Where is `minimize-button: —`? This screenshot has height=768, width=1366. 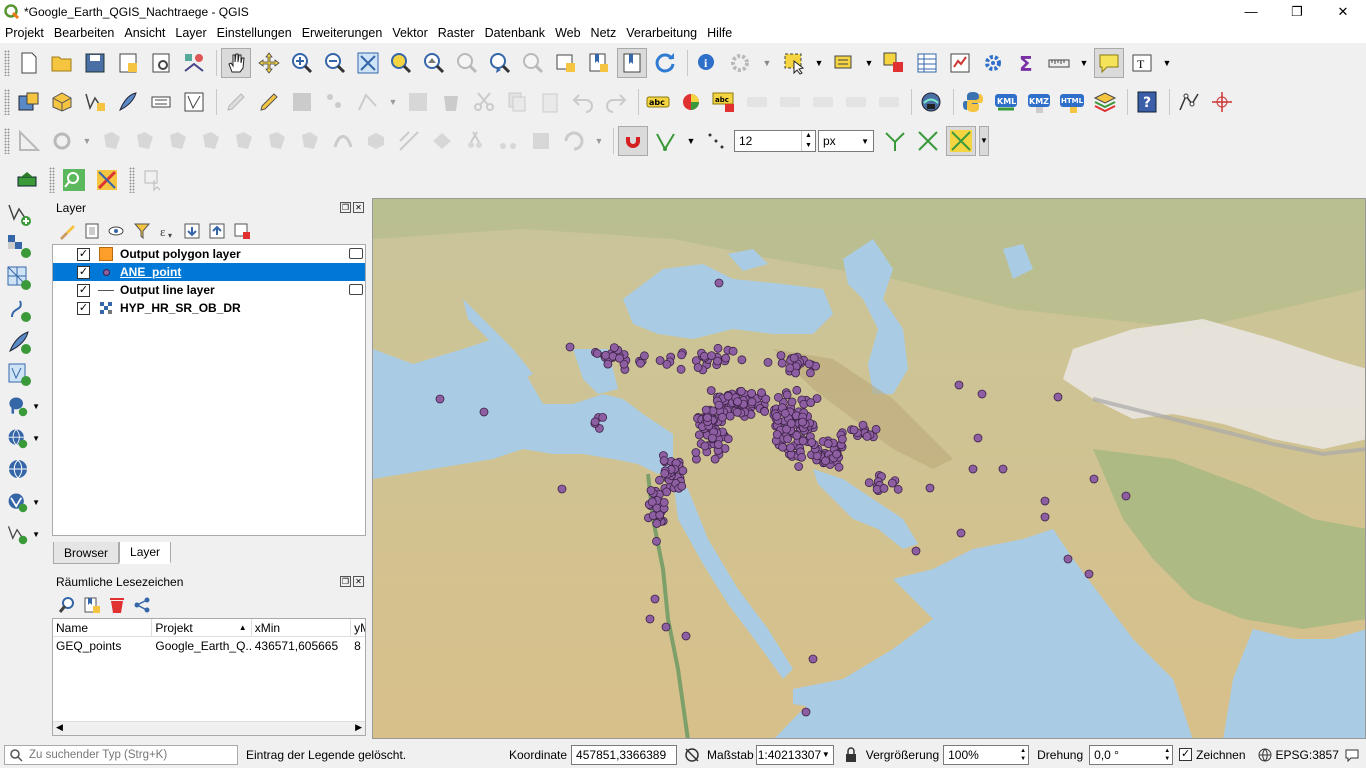 minimize-button: — is located at coordinates (1251, 11).